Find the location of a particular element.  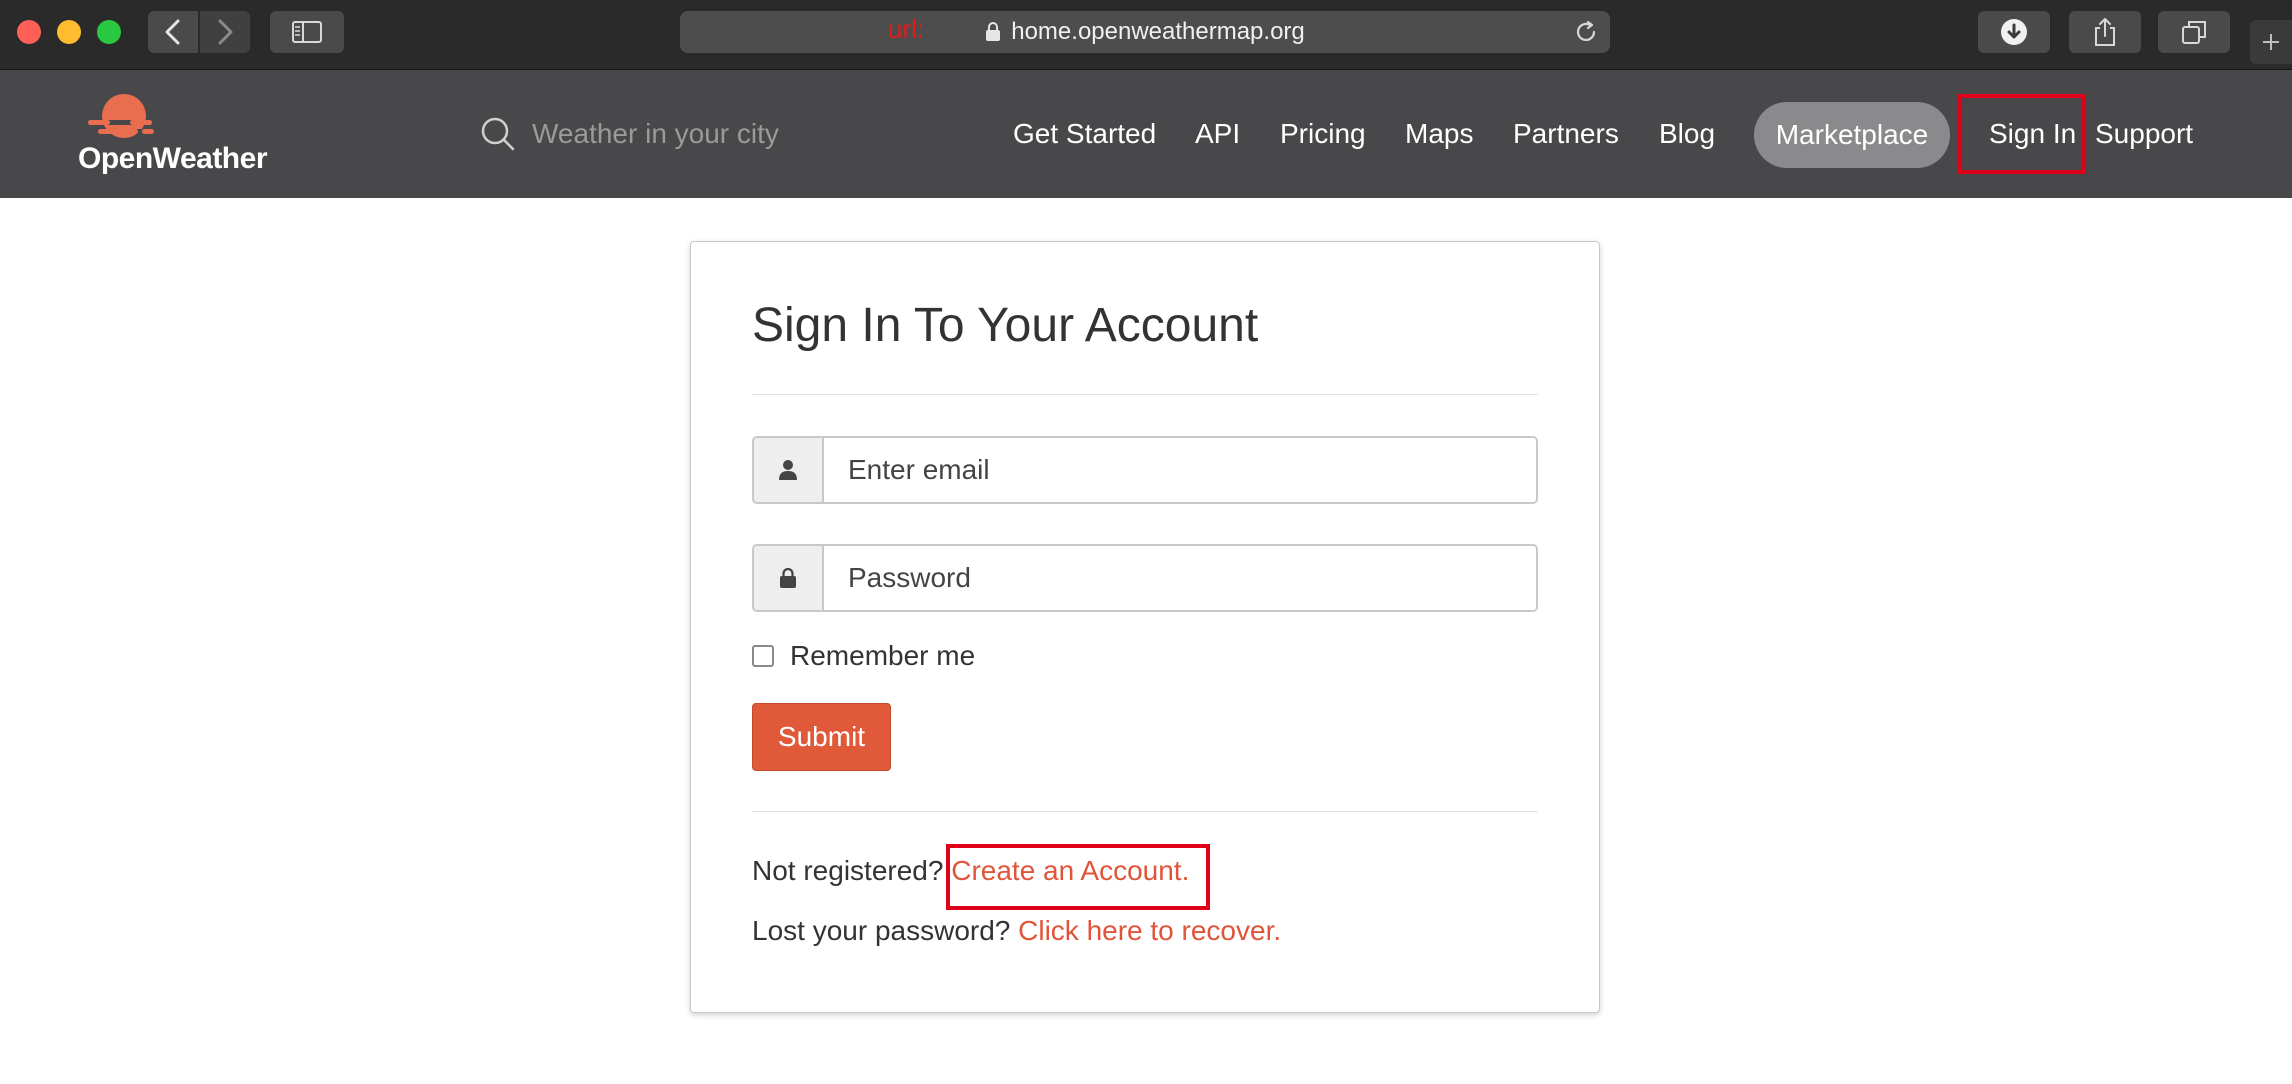

not-registered-text: Not registered? is located at coordinates (848, 870).